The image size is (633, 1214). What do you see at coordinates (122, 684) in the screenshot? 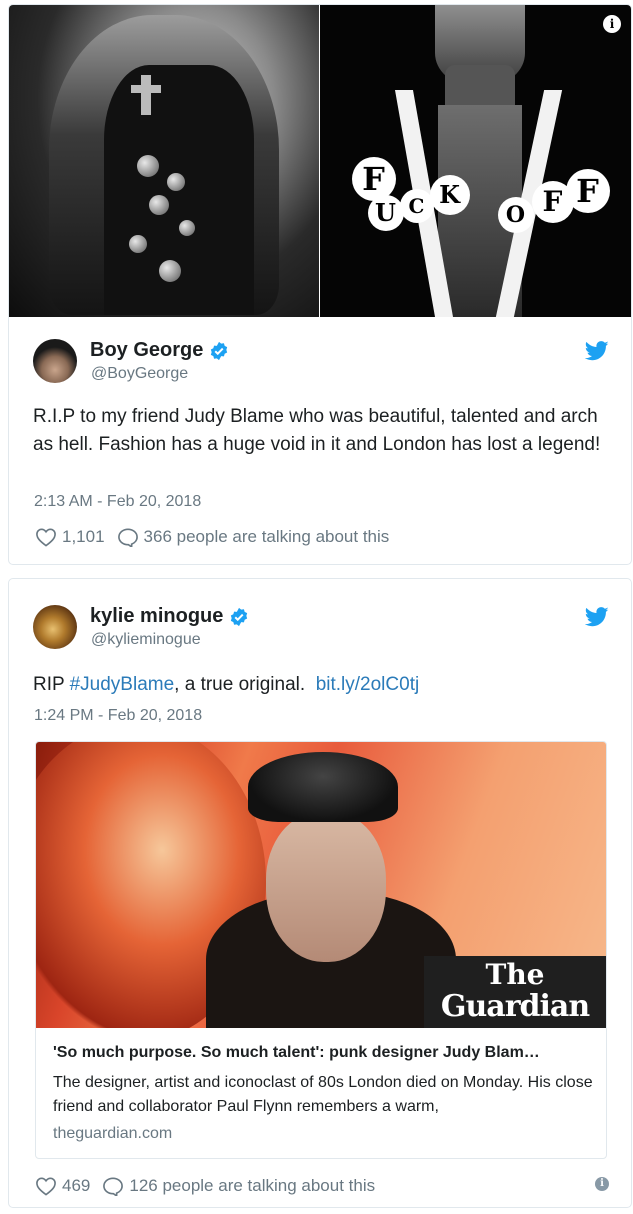
I see `hashtag-link: #JudyBlame` at bounding box center [122, 684].